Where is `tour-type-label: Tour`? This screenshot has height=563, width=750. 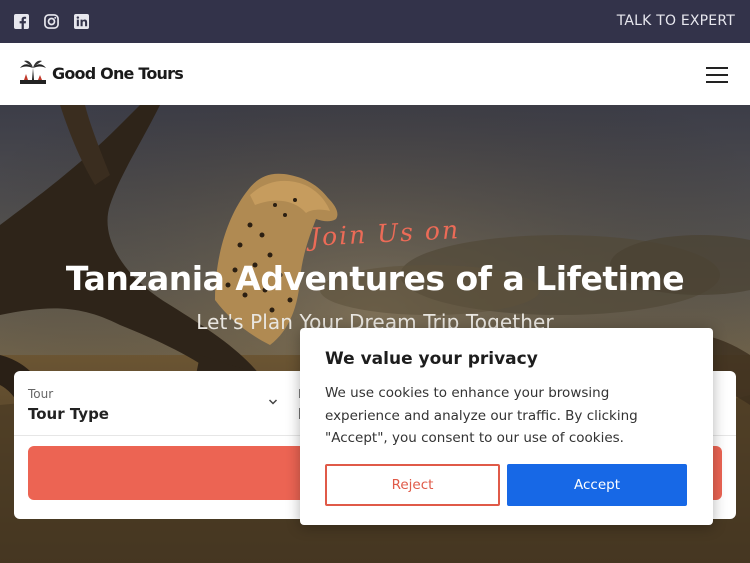 tour-type-label: Tour is located at coordinates (41, 394).